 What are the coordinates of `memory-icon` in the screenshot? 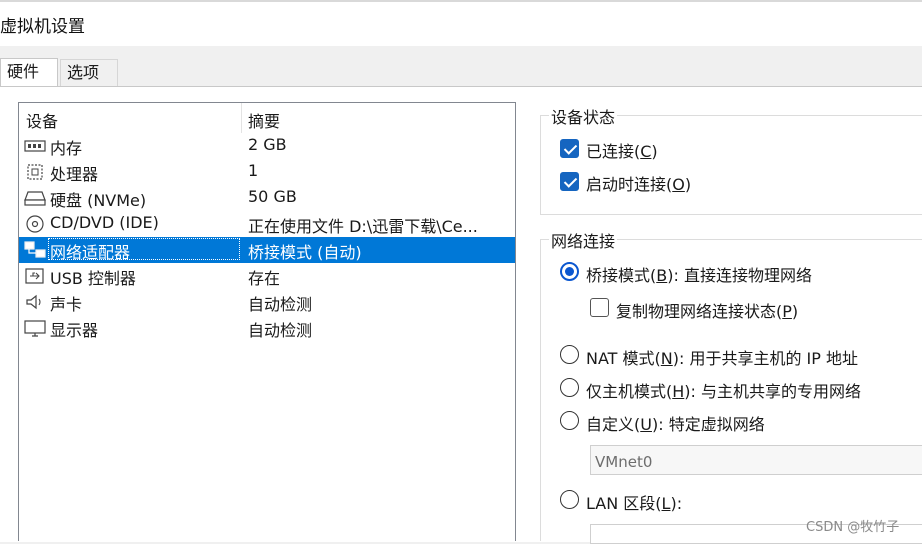 It's located at (35, 146).